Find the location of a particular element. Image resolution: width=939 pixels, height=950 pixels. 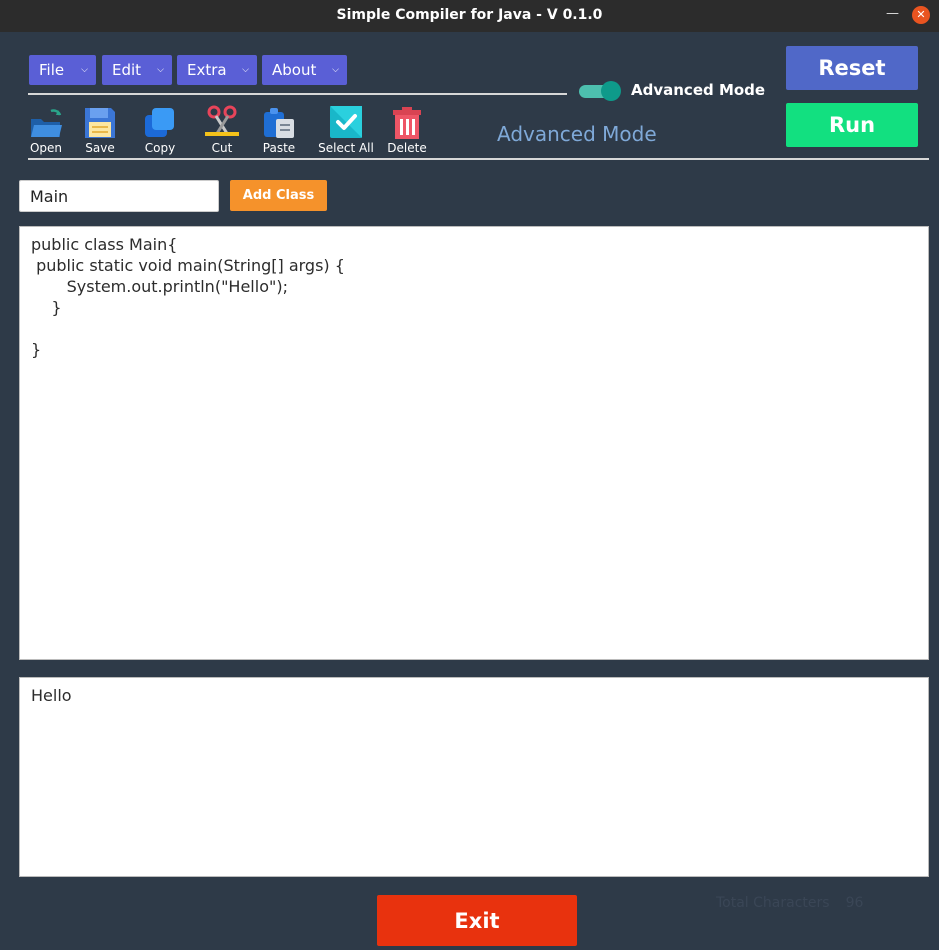

trash-icon is located at coordinates (407, 121).